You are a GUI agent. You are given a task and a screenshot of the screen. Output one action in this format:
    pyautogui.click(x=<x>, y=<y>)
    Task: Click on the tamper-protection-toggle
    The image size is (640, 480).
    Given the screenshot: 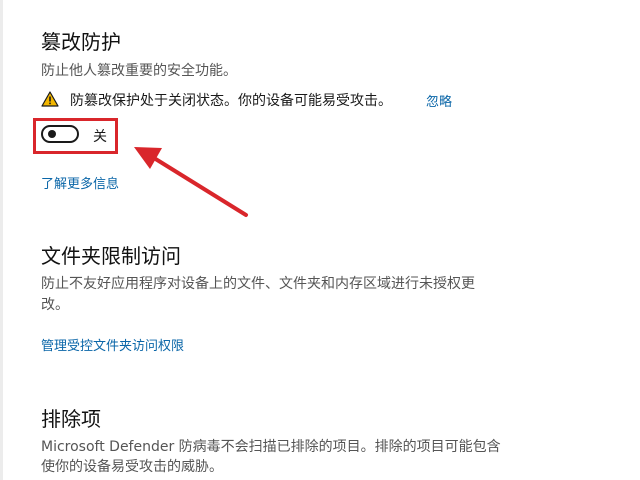 What is the action you would take?
    pyautogui.click(x=60, y=134)
    